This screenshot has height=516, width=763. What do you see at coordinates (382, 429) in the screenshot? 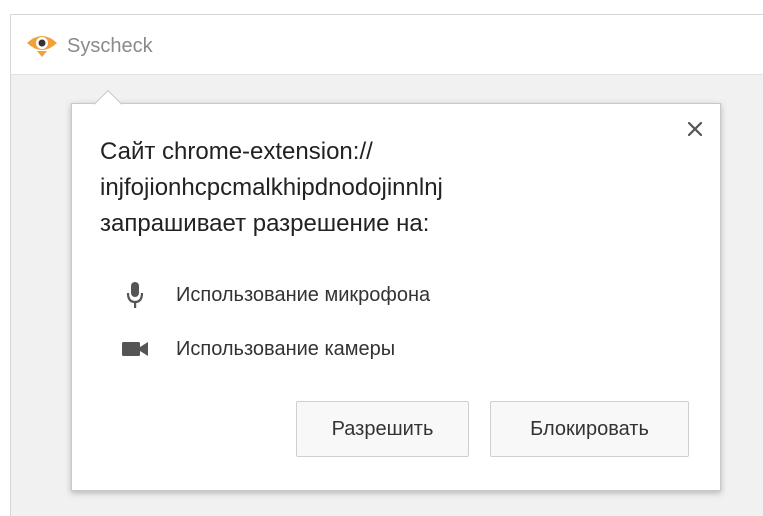
I see `allow-button: Разрешить` at bounding box center [382, 429].